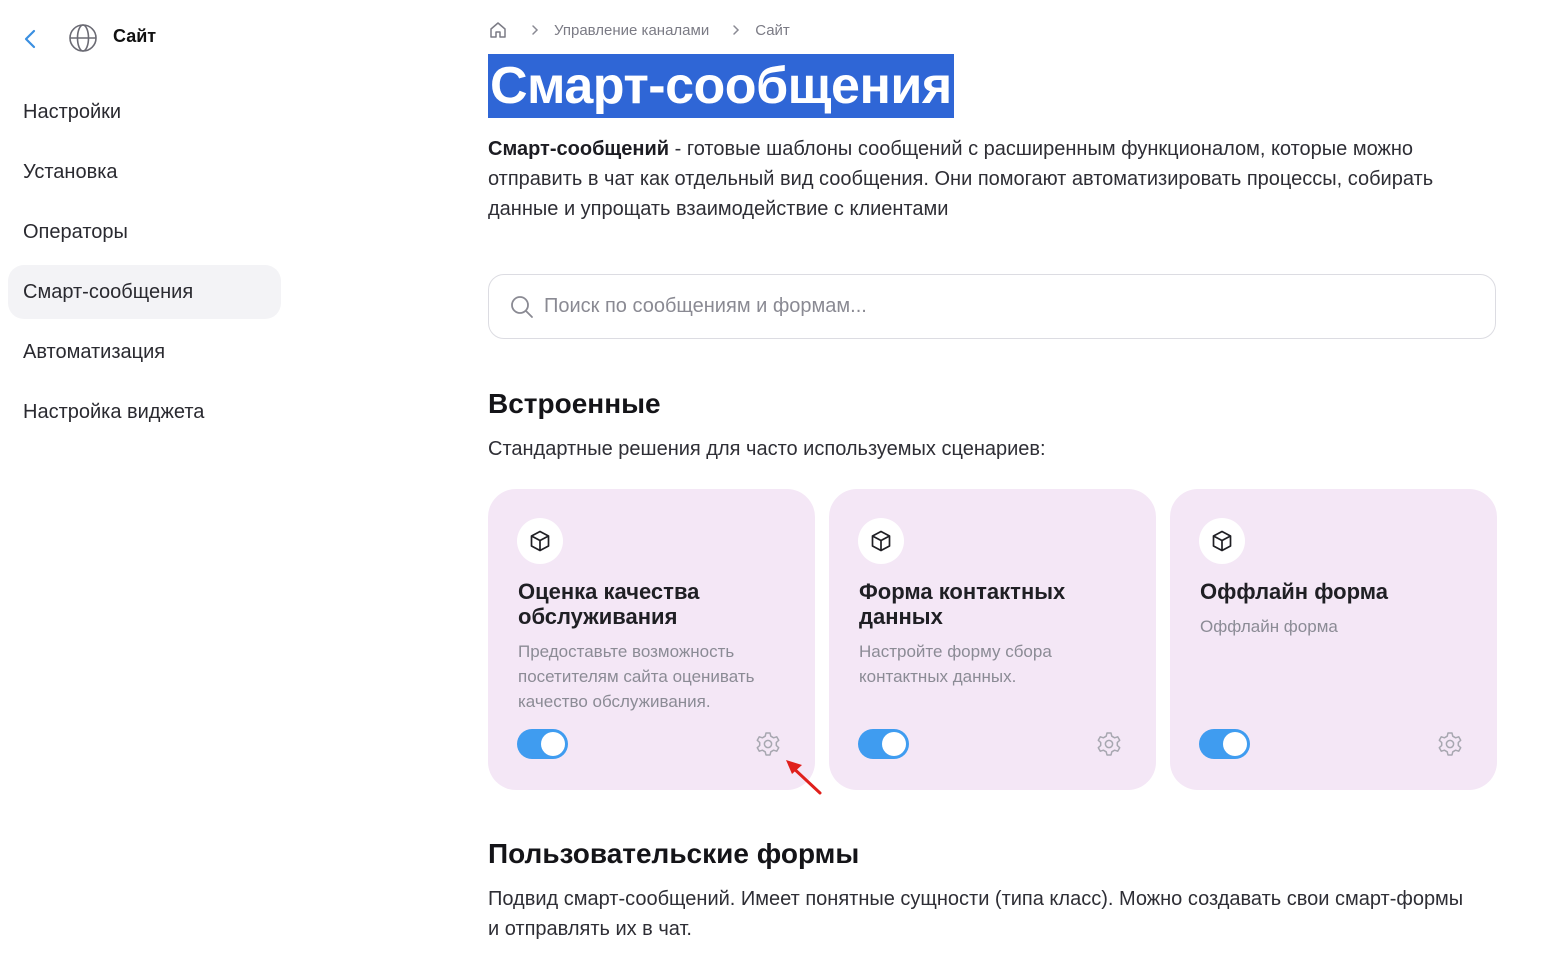 The image size is (1541, 965). What do you see at coordinates (144, 232) in the screenshot?
I see `sidebar-item-operators: Операторы` at bounding box center [144, 232].